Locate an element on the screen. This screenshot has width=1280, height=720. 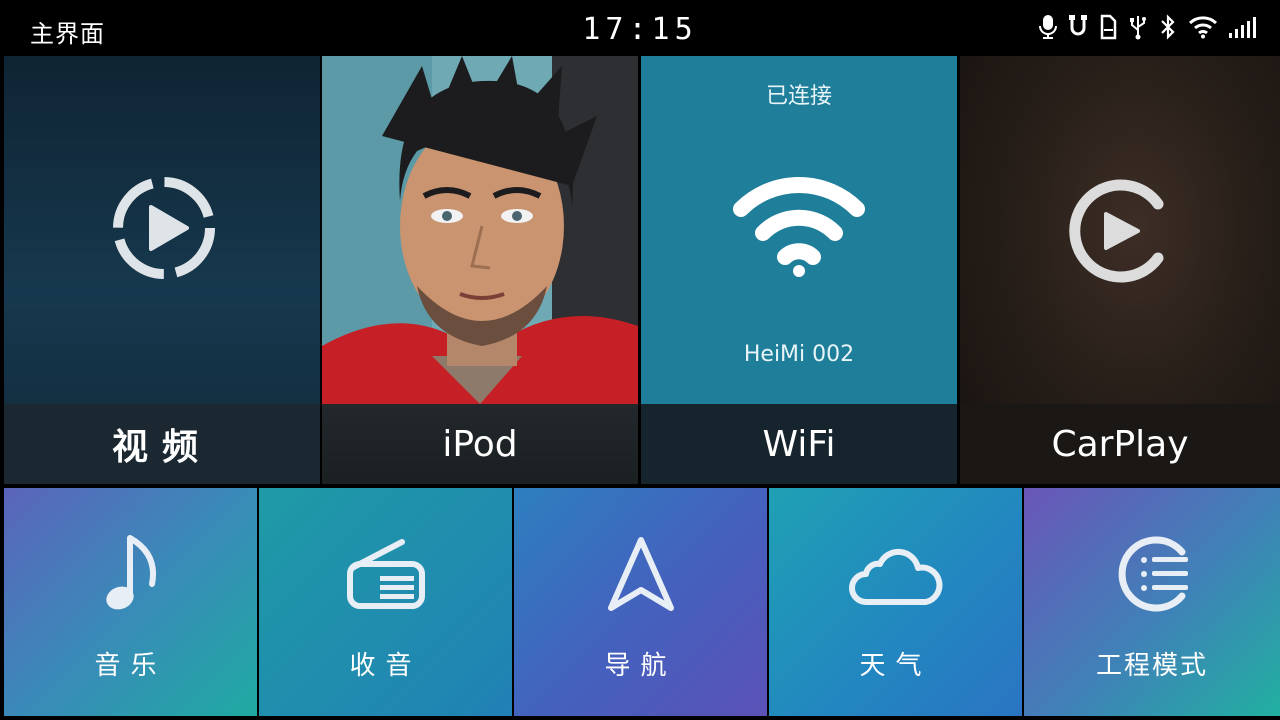
weather-label: 天气 is located at coordinates (895, 666).